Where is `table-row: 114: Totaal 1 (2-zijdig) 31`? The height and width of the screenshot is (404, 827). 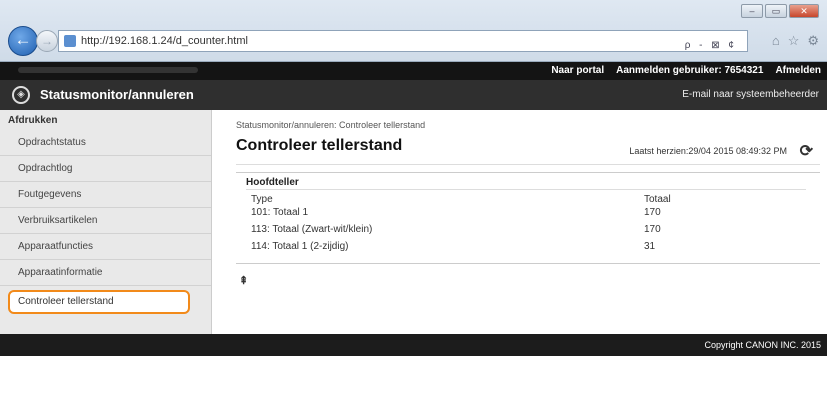 table-row: 114: Totaal 1 (2-zijdig) 31 is located at coordinates (461, 246).